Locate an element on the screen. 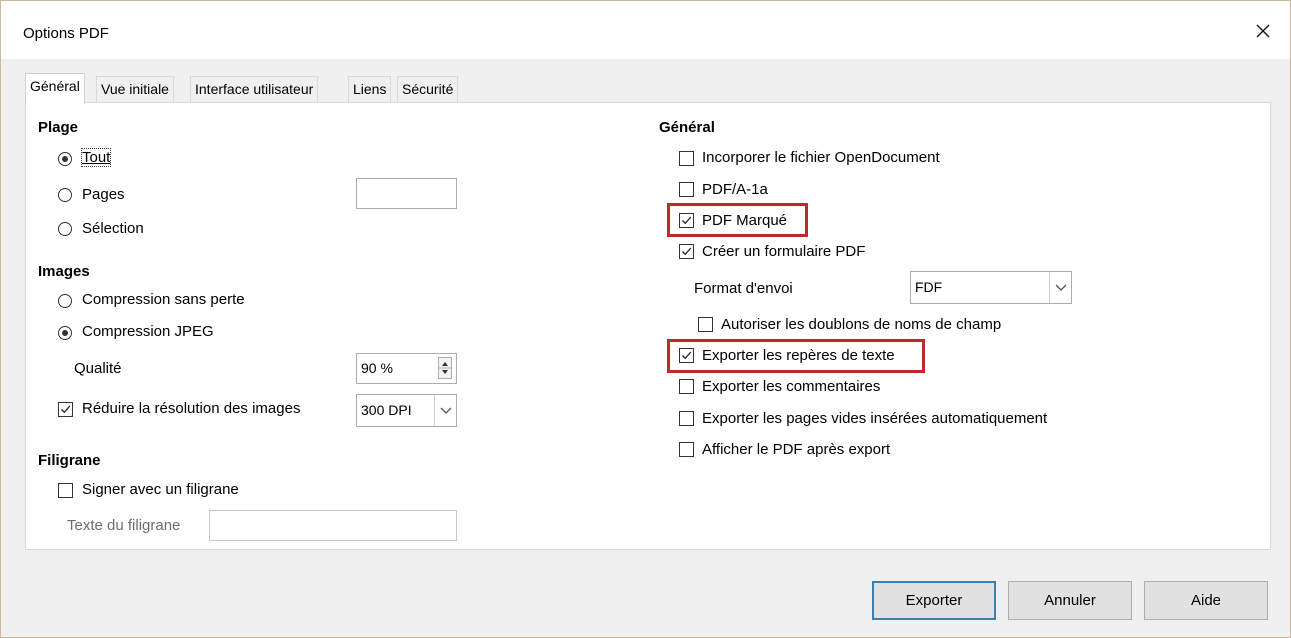  export-comments-label: Exporter les commentaires is located at coordinates (791, 386).